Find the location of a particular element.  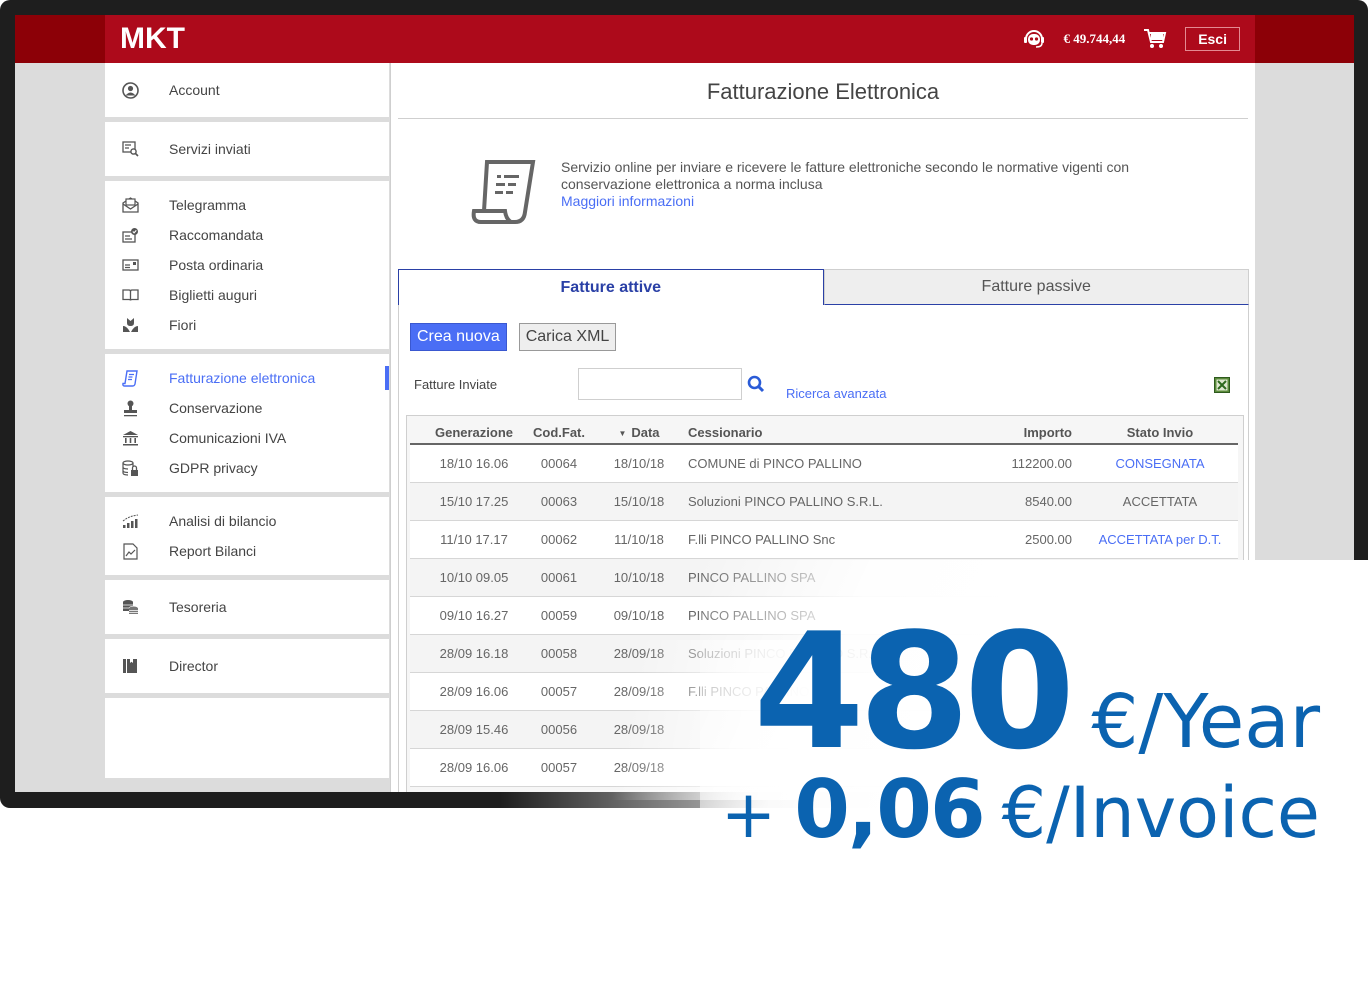

annual-unit: €/Year is located at coordinates (1205, 722).